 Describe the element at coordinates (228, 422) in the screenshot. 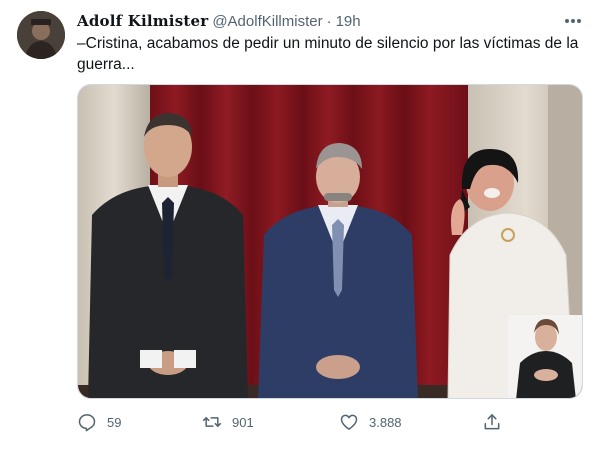

I see `retweet-button: 901` at that location.